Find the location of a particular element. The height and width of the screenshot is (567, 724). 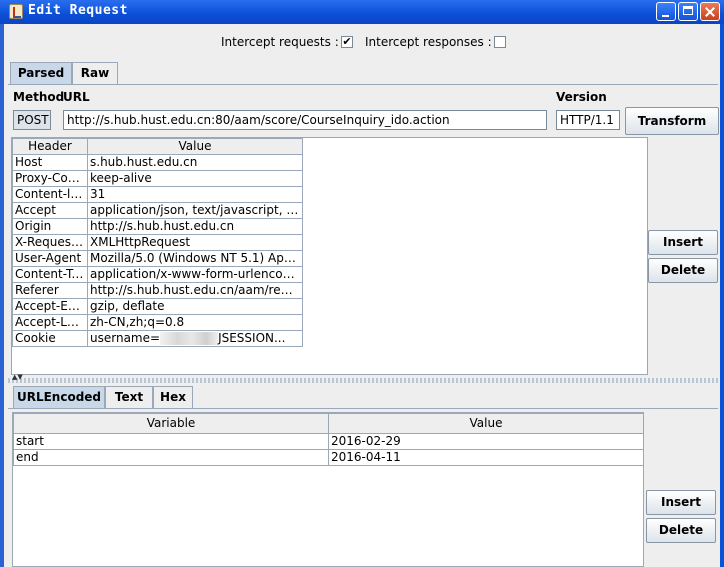

header-value-cell: keep-alive is located at coordinates (195, 178).